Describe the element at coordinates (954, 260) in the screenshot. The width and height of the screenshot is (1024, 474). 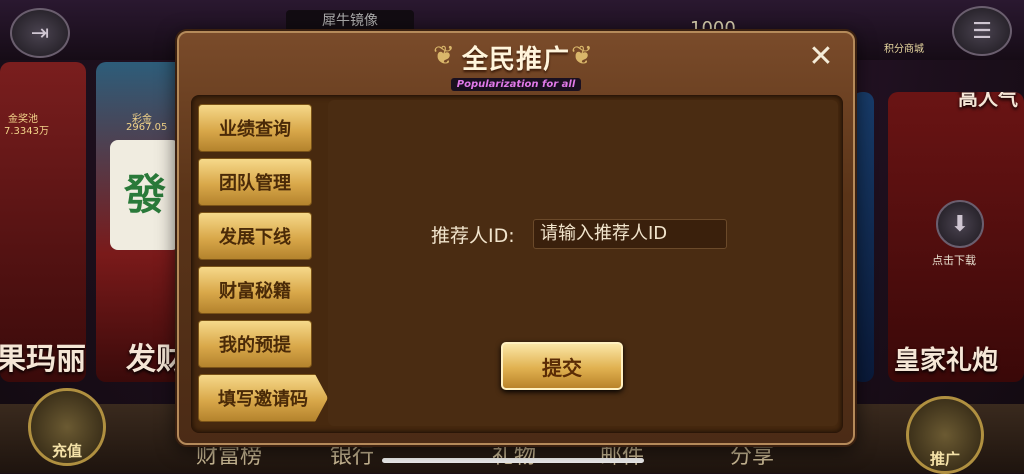
I see `download-label: 点击下载` at that location.